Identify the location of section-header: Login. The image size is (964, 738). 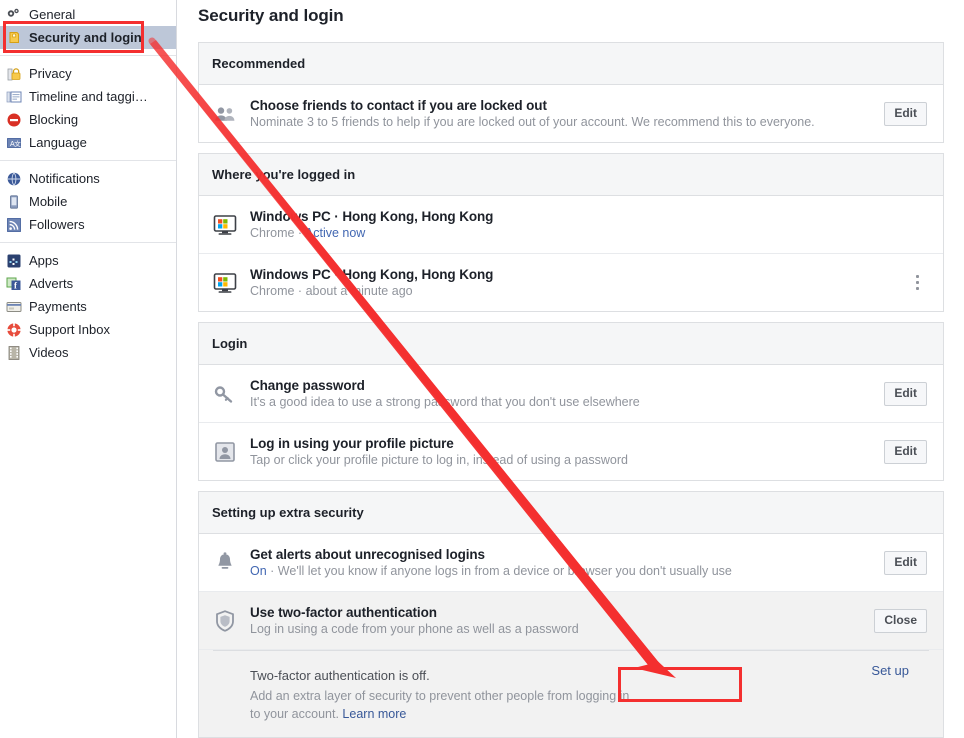
(571, 344).